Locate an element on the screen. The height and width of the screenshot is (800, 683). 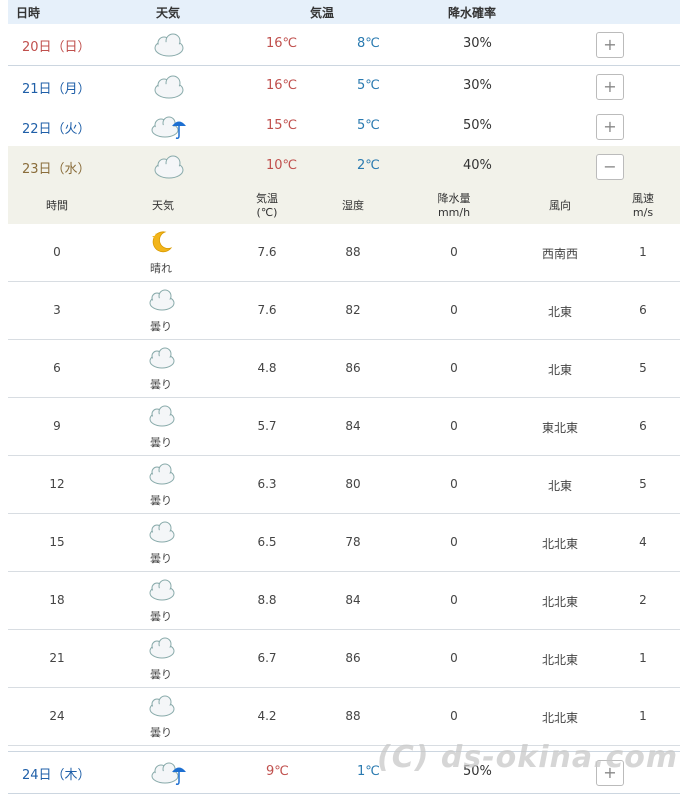
hourly-row: 3 7.6 82 0 北東 6 曇り is located at coordinates (344, 311).